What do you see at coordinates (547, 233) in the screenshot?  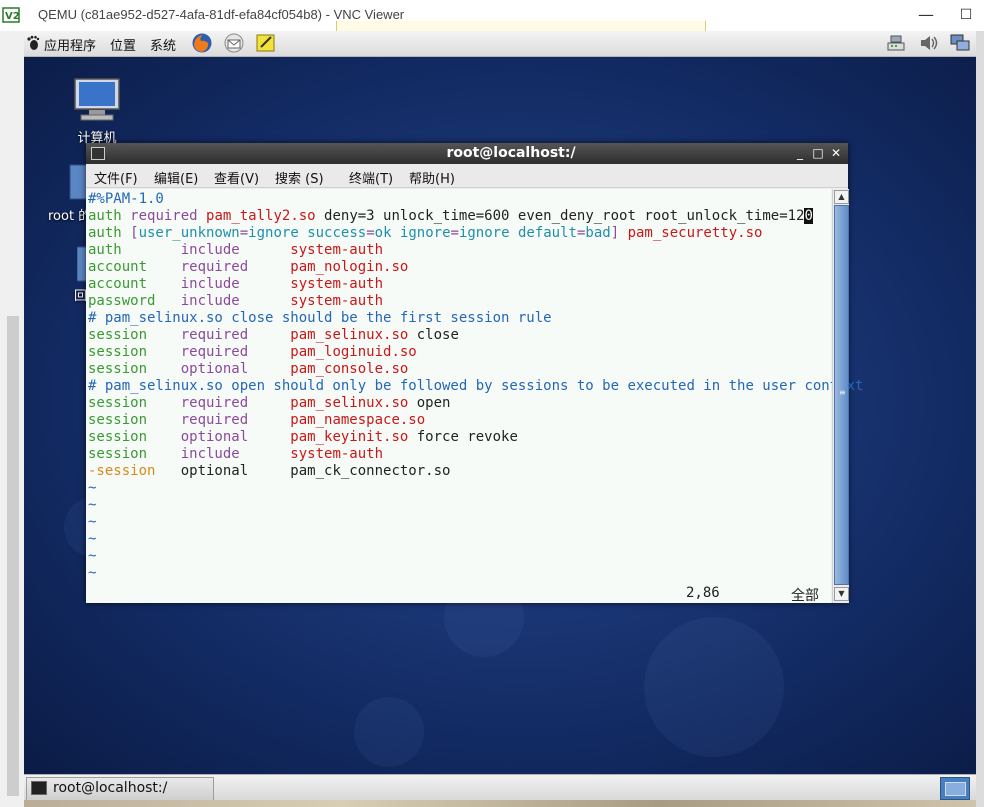 I see `terminal-text-segment: default` at bounding box center [547, 233].